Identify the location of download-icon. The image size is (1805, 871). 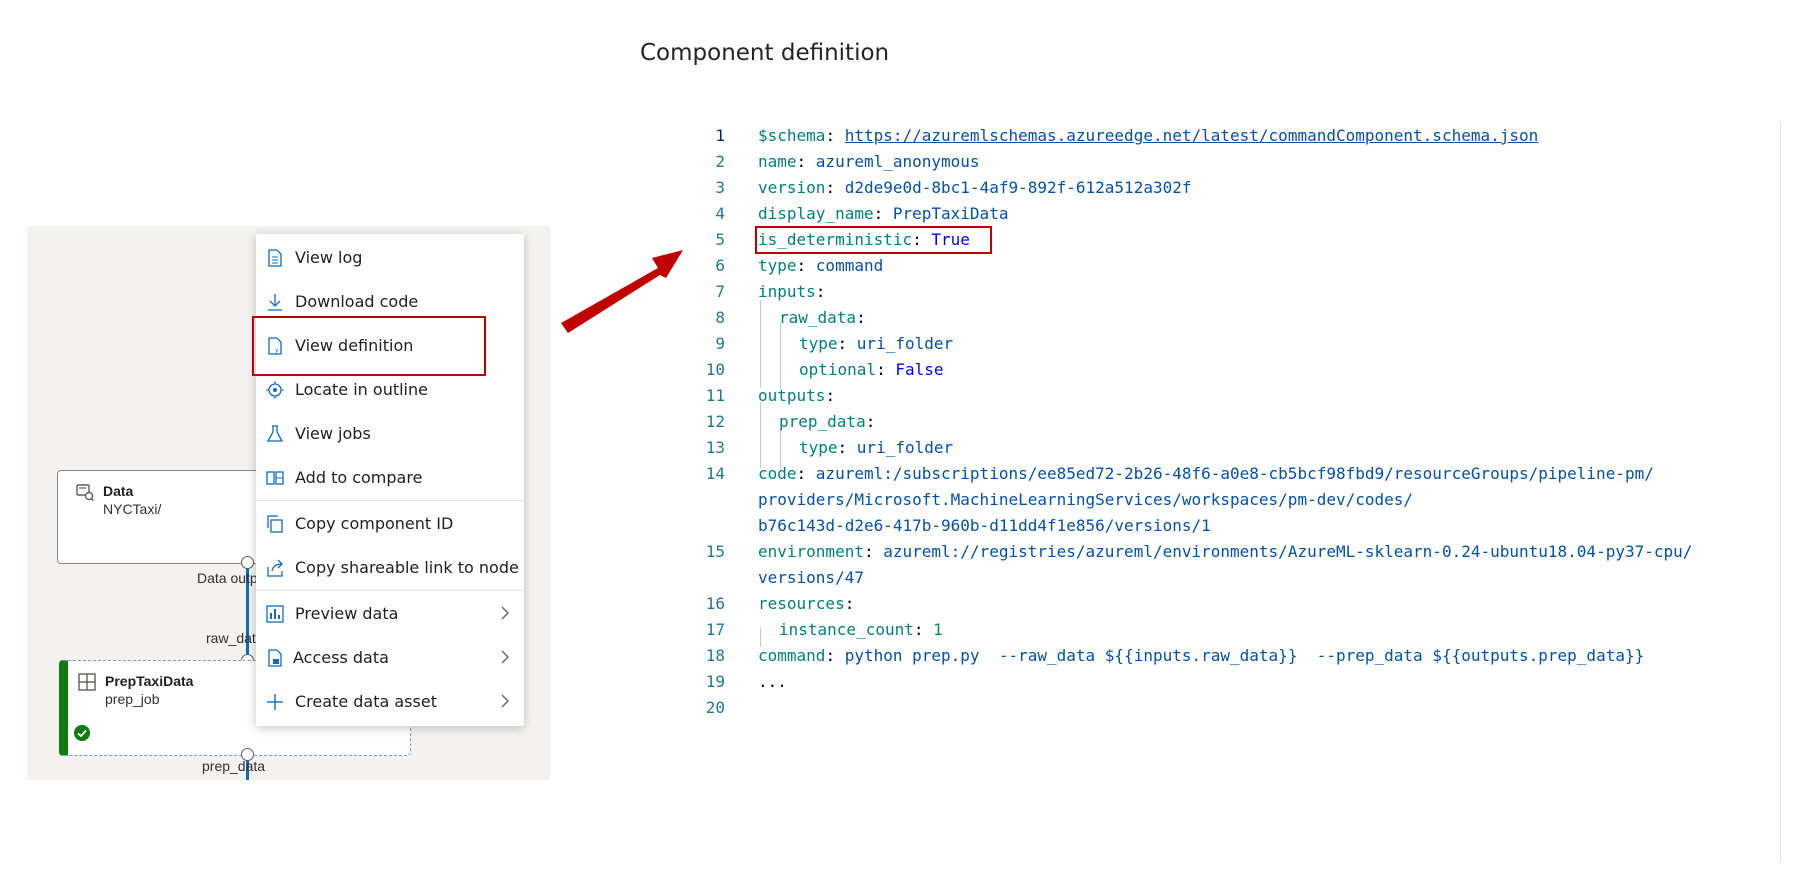
(275, 302).